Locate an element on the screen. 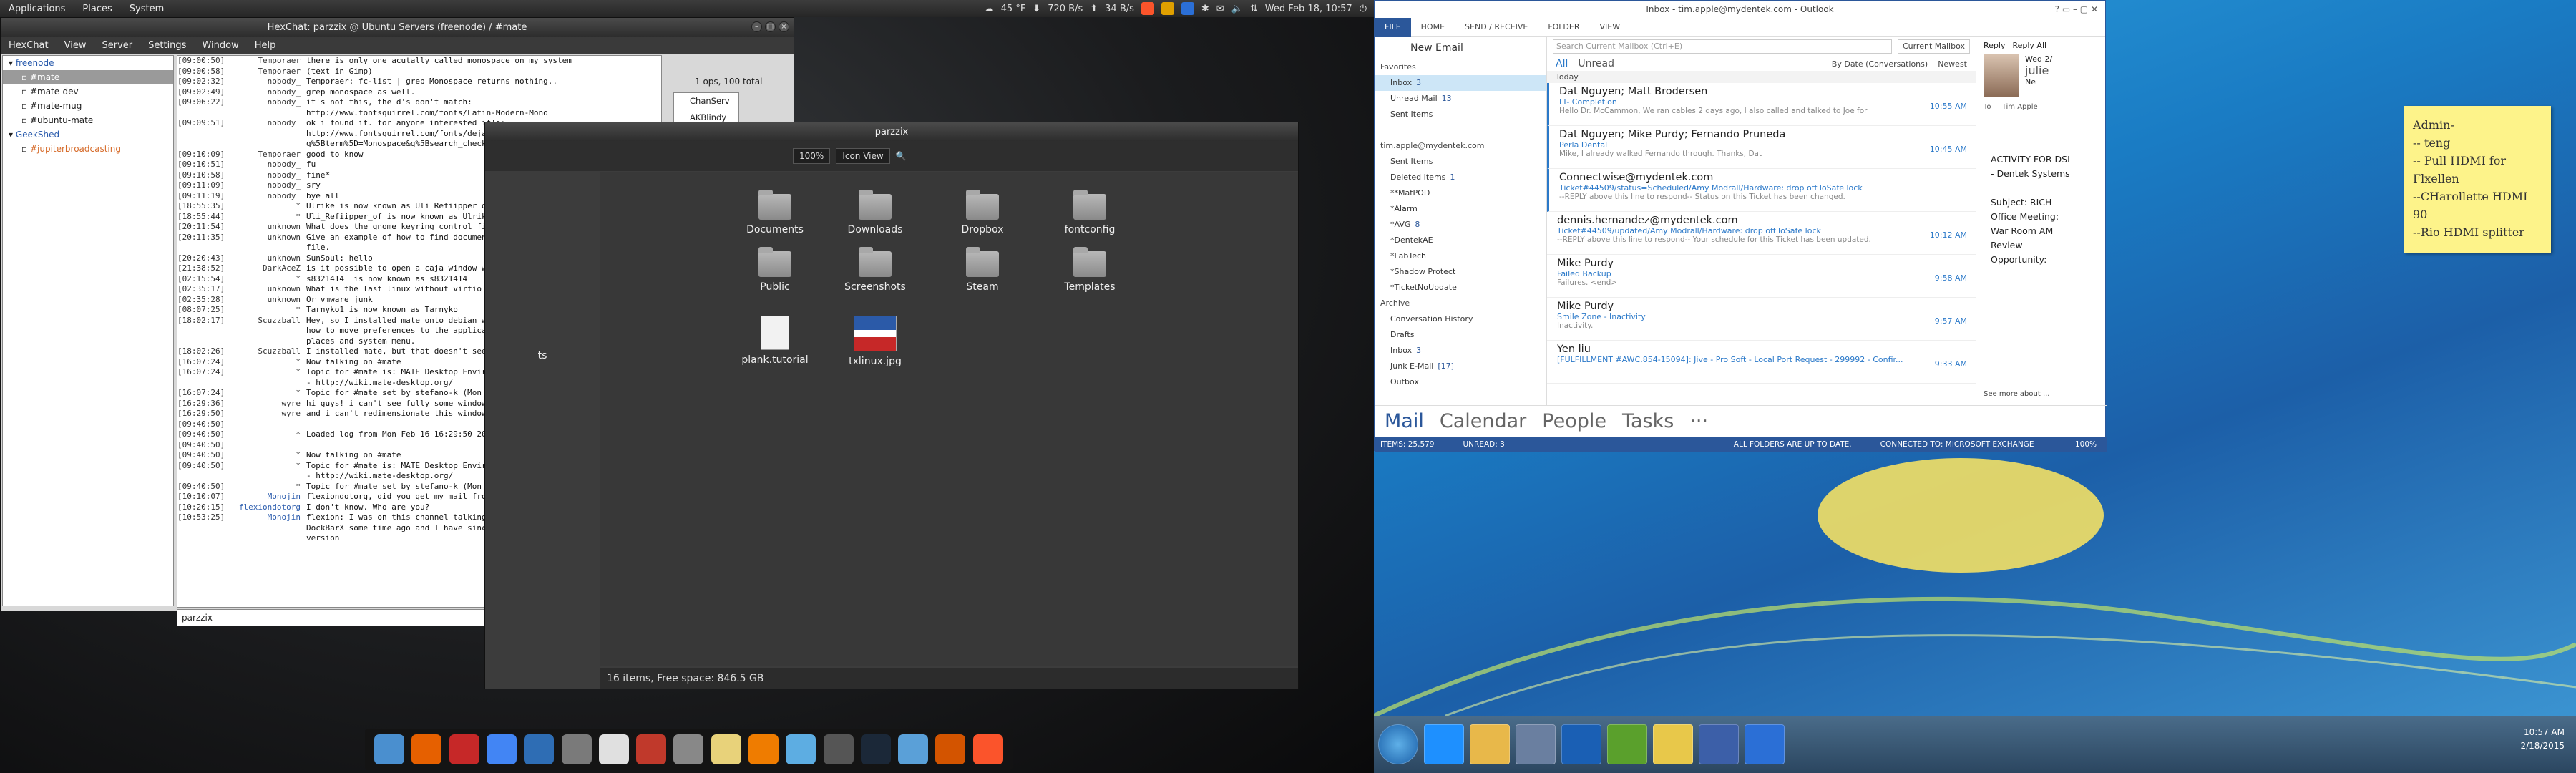 The width and height of the screenshot is (2576, 773). folder-item: Deleted Items 1 is located at coordinates (1460, 177).